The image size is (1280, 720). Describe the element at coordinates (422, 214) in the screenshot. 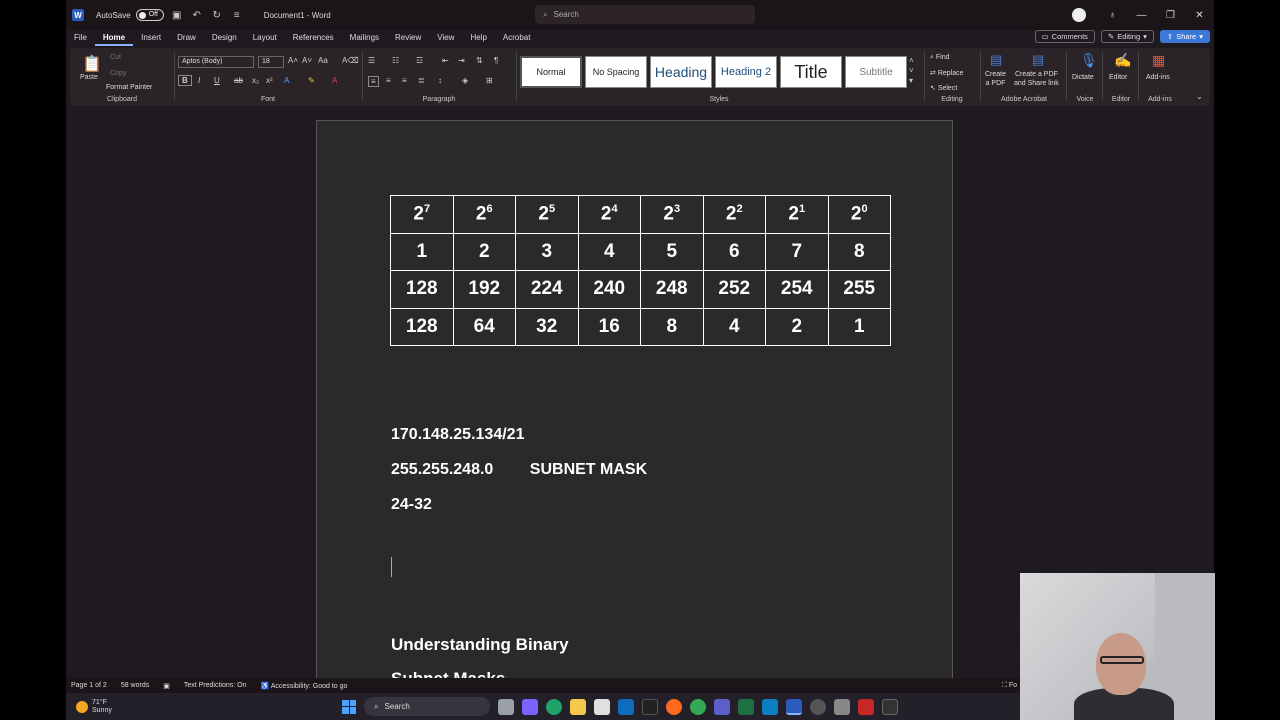

I see `table-cell: 27` at that location.